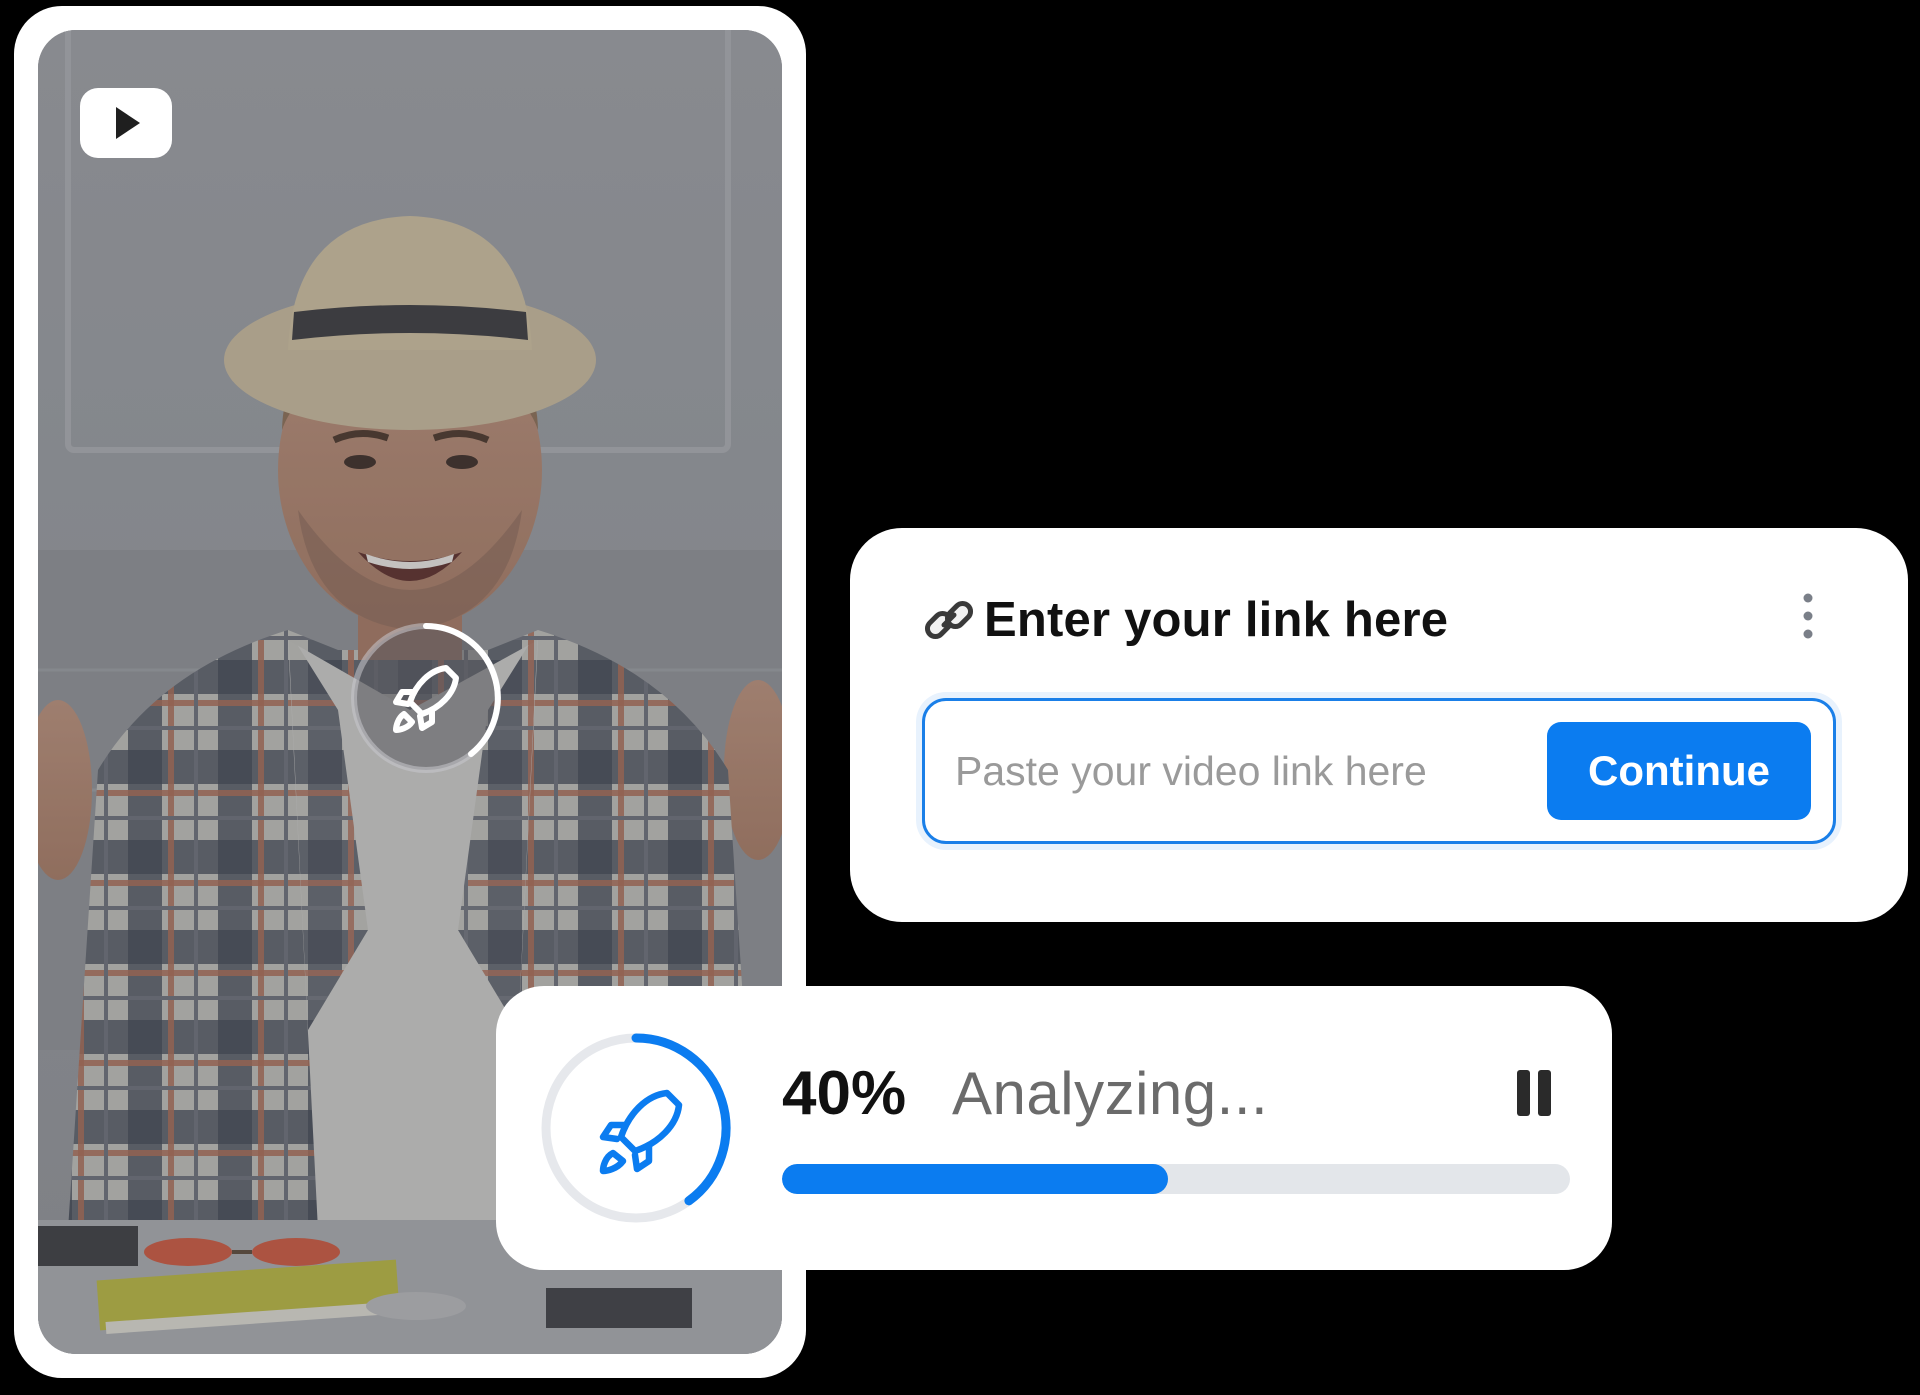  What do you see at coordinates (1808, 616) in the screenshot?
I see `kebab-menu-icon` at bounding box center [1808, 616].